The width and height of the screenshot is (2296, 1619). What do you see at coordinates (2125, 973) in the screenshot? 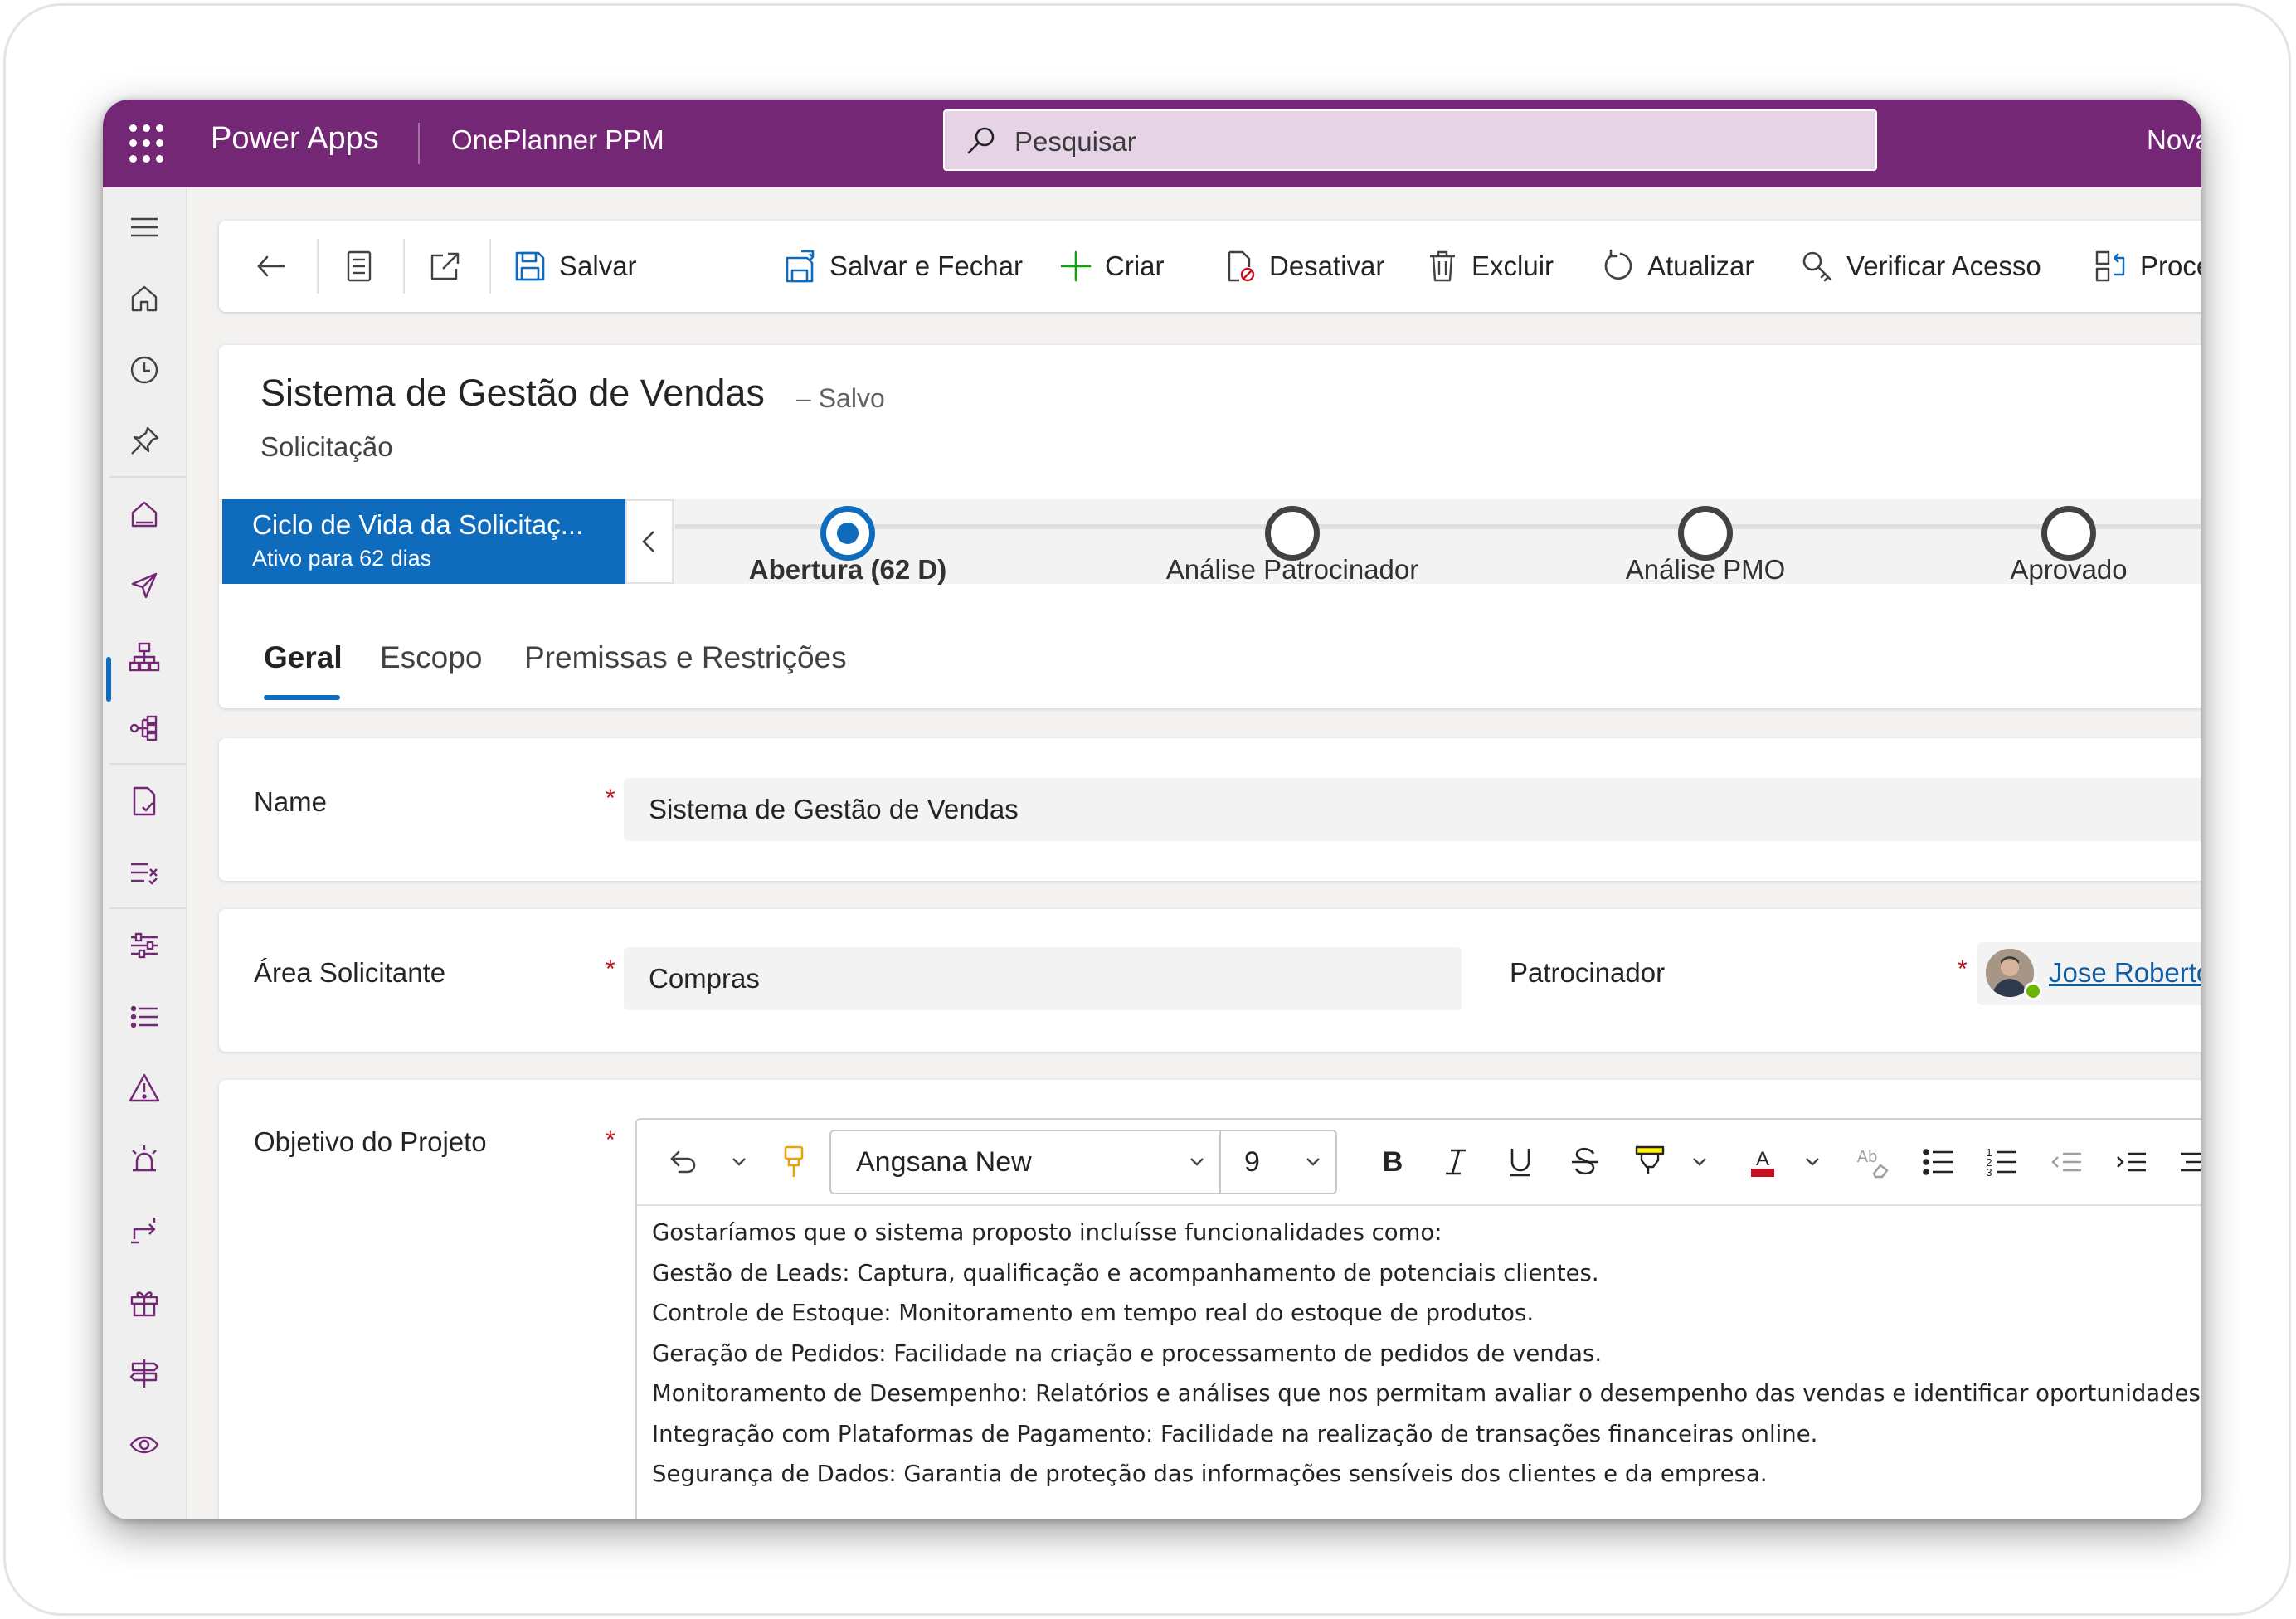
I see `sponsor-link: Jose Roberto Lima (D` at bounding box center [2125, 973].